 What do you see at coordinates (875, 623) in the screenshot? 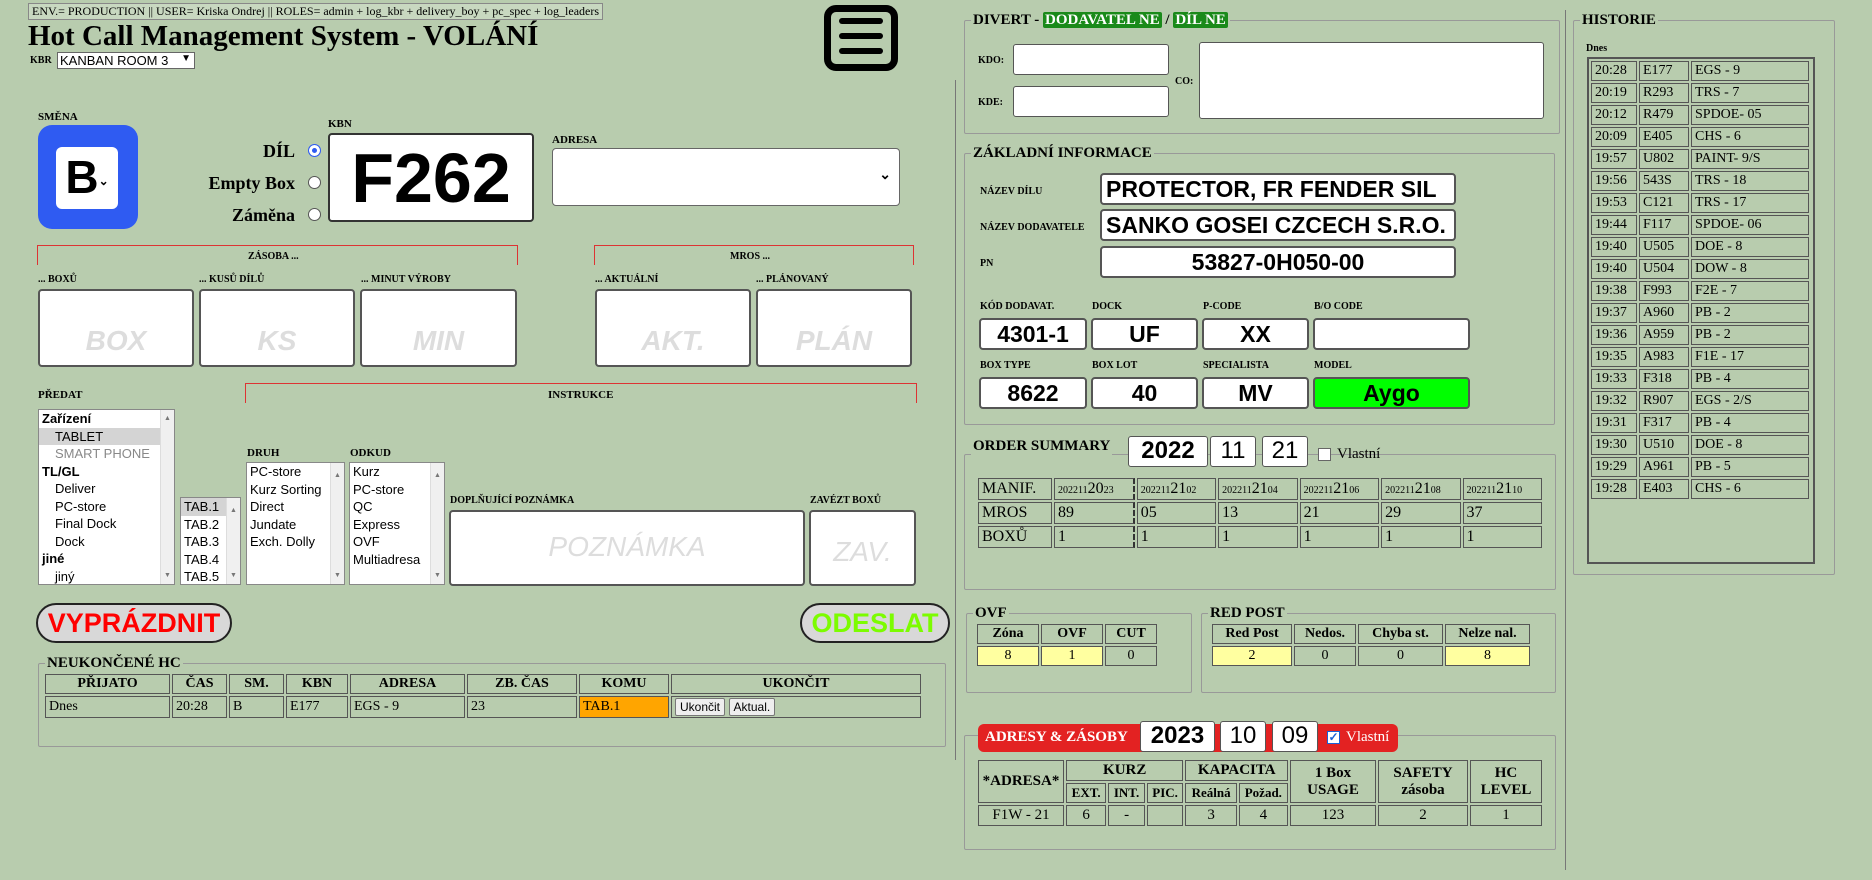
I see `odeslat-button: ODESLAT` at bounding box center [875, 623].